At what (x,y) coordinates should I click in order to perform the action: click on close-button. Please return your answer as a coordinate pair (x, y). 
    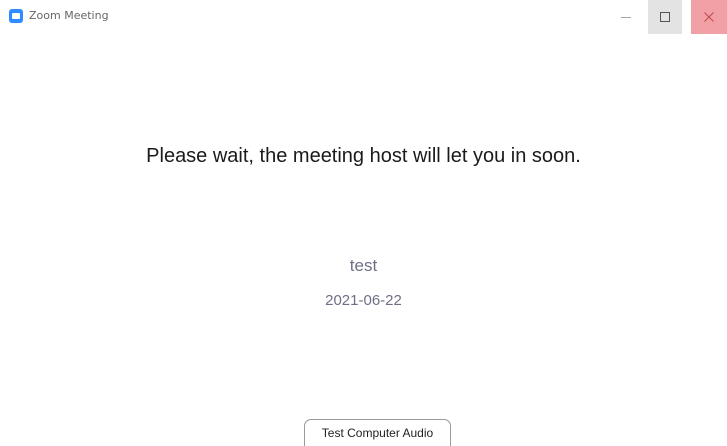
    Looking at the image, I should click on (709, 17).